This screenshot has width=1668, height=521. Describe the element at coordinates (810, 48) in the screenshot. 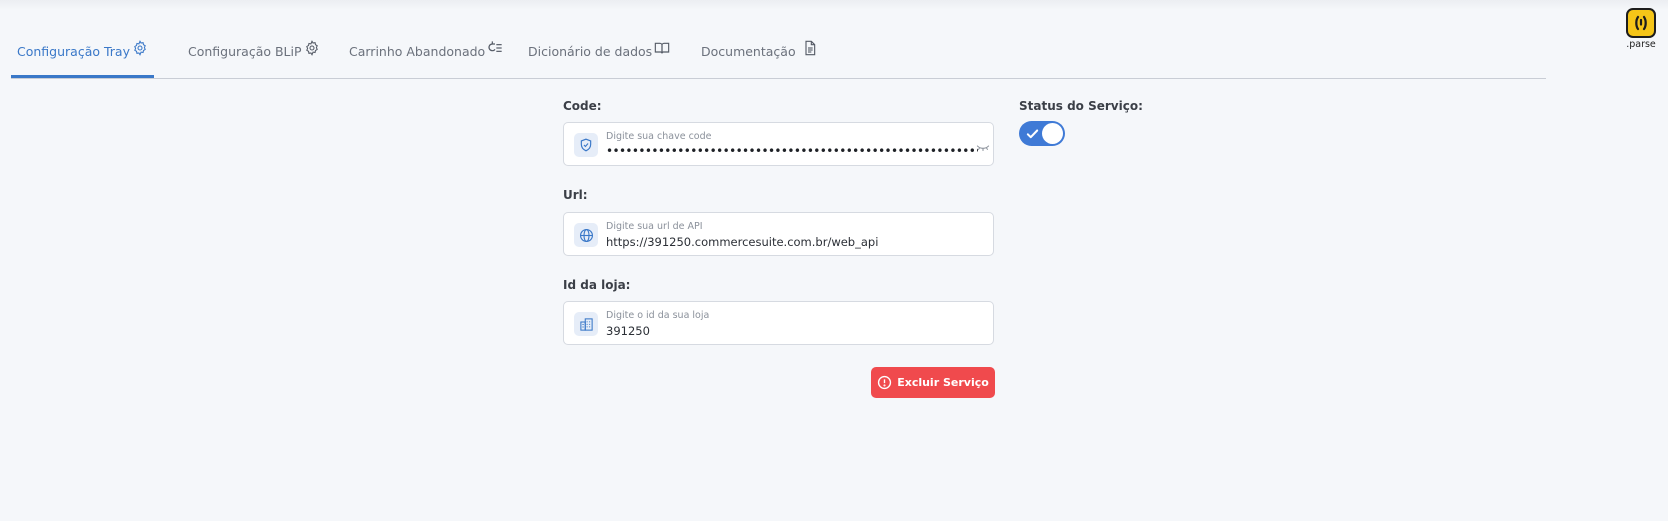

I see `document-icon` at that location.